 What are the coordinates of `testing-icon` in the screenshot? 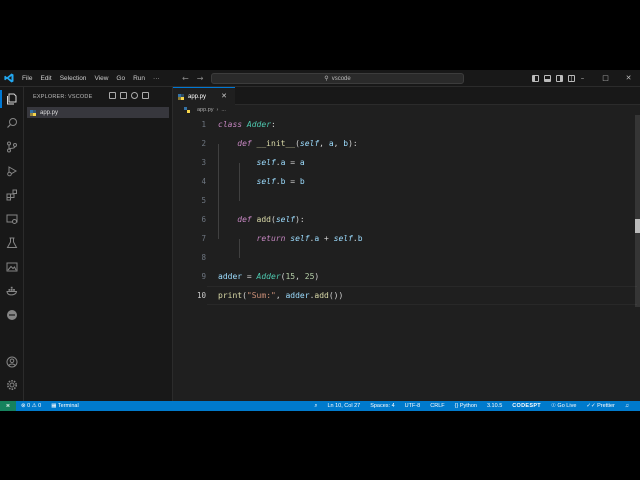 It's located at (12, 243).